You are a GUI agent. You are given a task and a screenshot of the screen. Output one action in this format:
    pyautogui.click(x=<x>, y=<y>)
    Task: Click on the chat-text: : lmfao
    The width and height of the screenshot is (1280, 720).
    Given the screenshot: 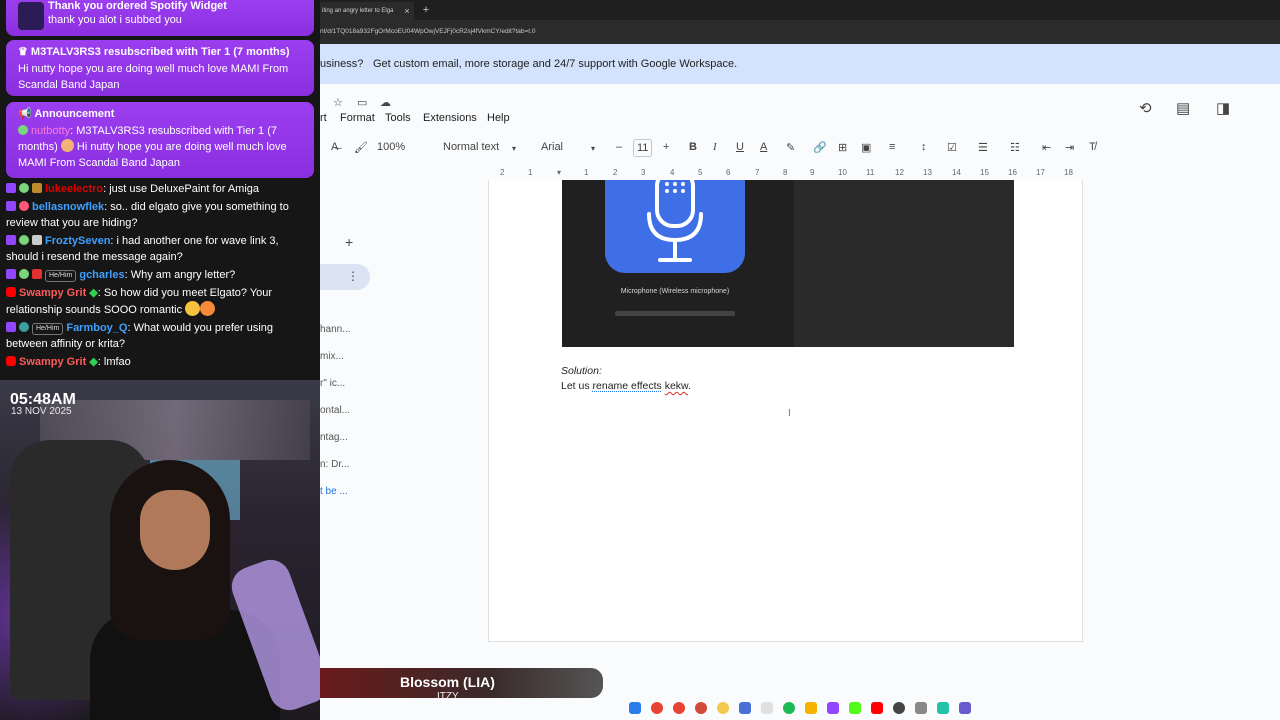 What is the action you would take?
    pyautogui.click(x=114, y=362)
    